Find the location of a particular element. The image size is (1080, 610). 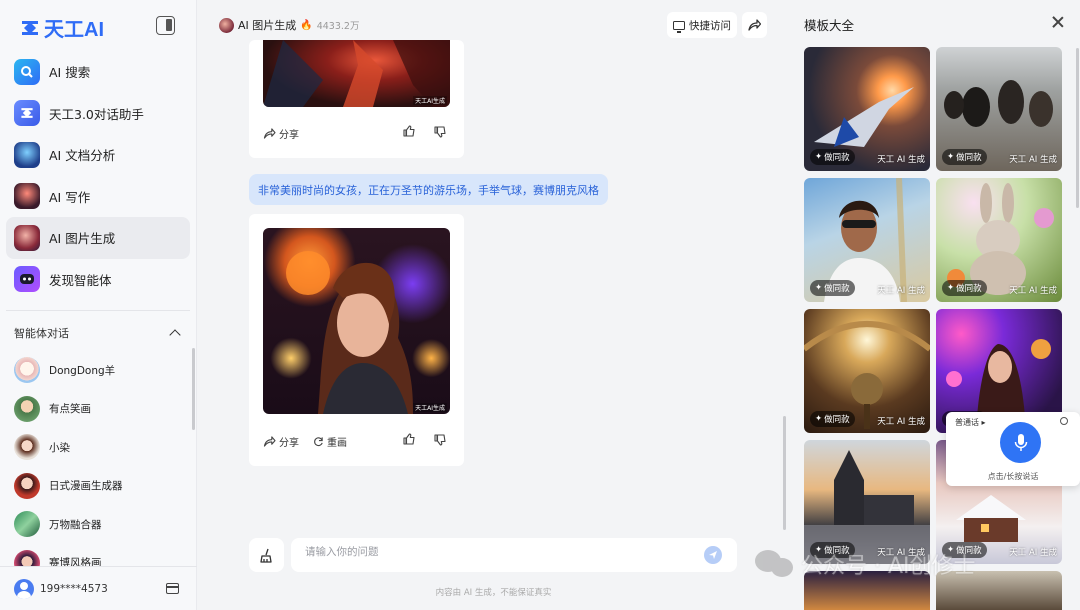

microphone-button is located at coordinates (1020, 442).